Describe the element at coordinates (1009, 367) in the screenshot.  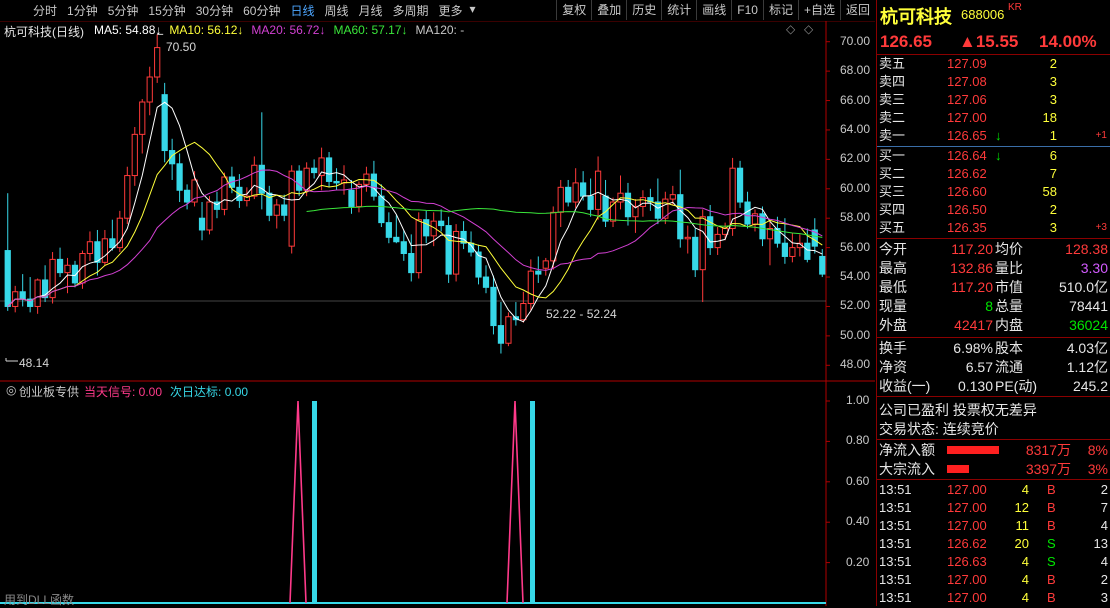
I see `stat-label: 流通` at that location.